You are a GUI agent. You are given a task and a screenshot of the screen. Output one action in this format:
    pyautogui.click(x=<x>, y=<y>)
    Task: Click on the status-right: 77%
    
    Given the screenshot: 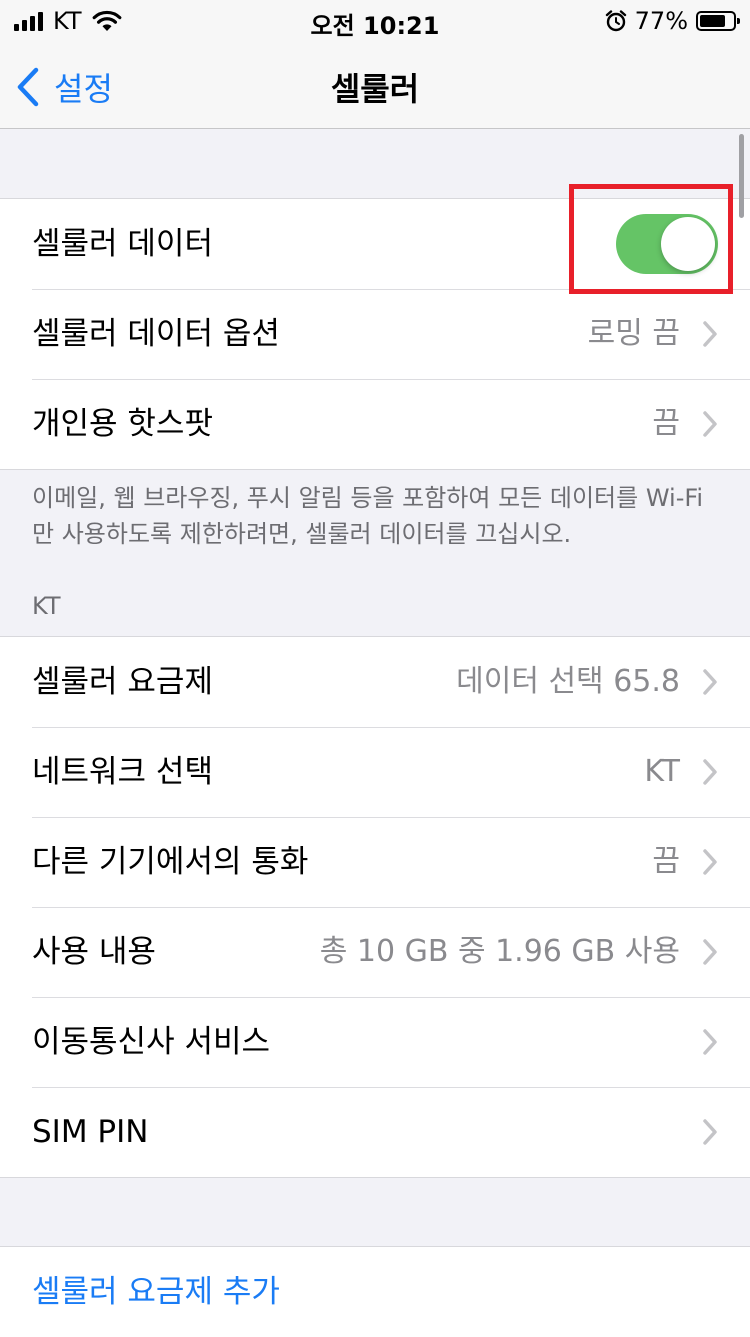 What is the action you would take?
    pyautogui.click(x=672, y=21)
    